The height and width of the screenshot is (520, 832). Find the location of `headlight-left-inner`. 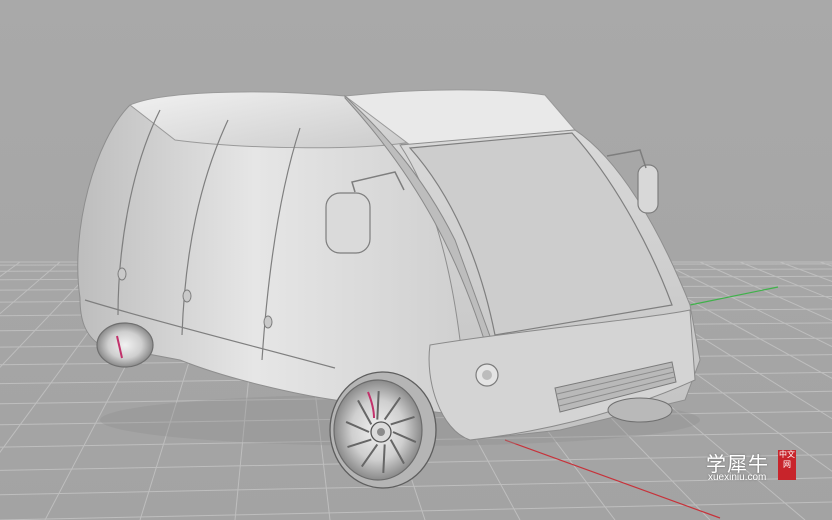

headlight-left-inner is located at coordinates (487, 375).